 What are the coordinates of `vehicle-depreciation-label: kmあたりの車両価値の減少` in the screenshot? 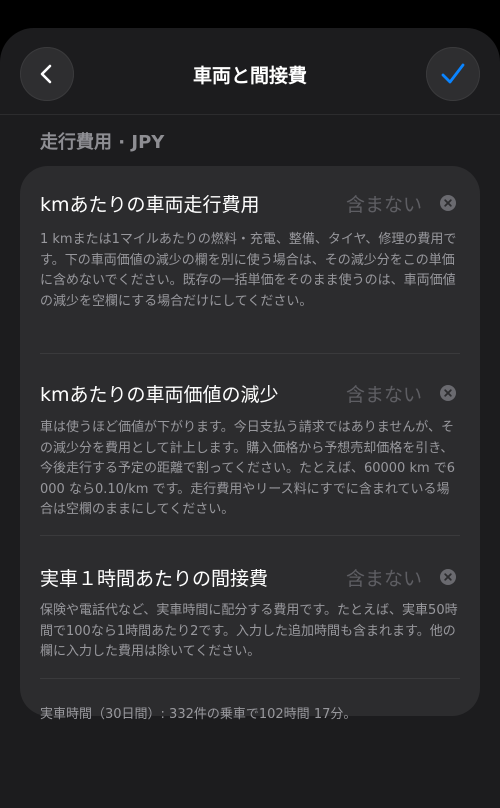 It's located at (159, 395).